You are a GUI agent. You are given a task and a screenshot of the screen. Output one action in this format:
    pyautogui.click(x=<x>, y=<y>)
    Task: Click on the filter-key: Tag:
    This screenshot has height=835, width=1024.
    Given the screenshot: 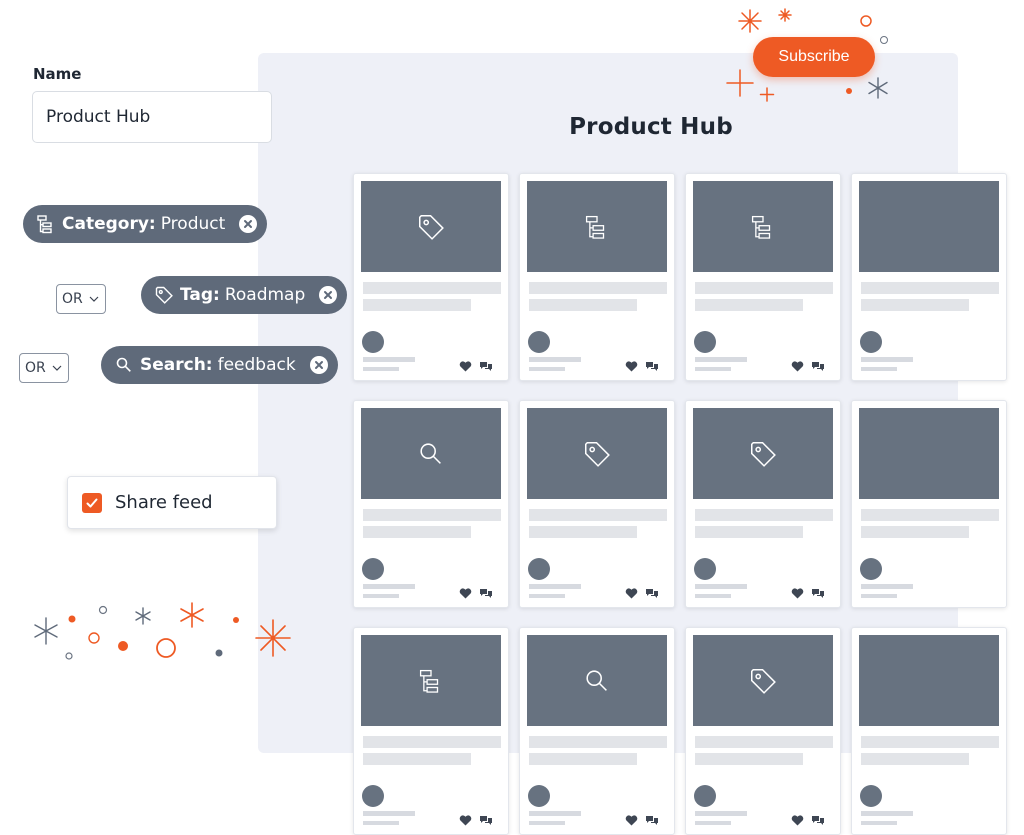 What is the action you would take?
    pyautogui.click(x=200, y=295)
    